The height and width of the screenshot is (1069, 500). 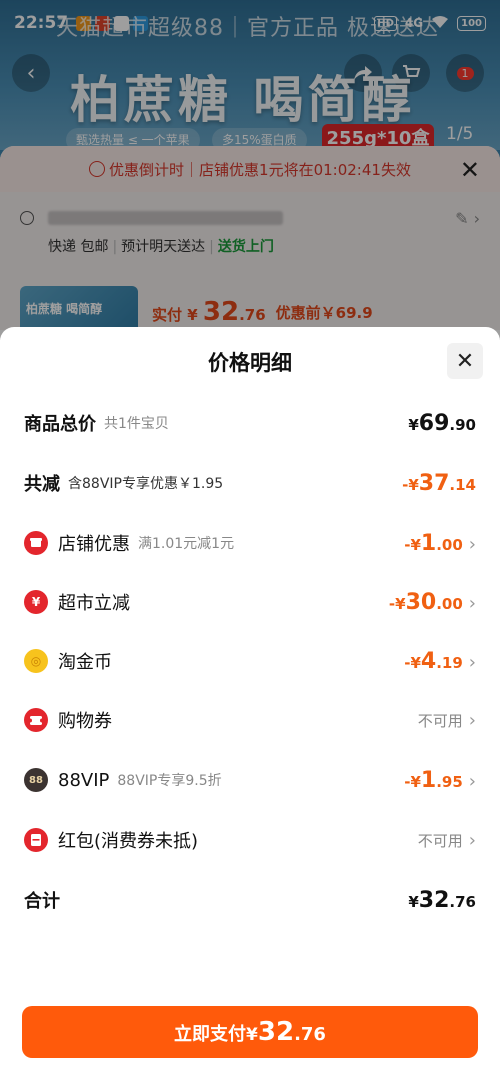 I want to click on amount-dec: .90, so click(x=462, y=424).